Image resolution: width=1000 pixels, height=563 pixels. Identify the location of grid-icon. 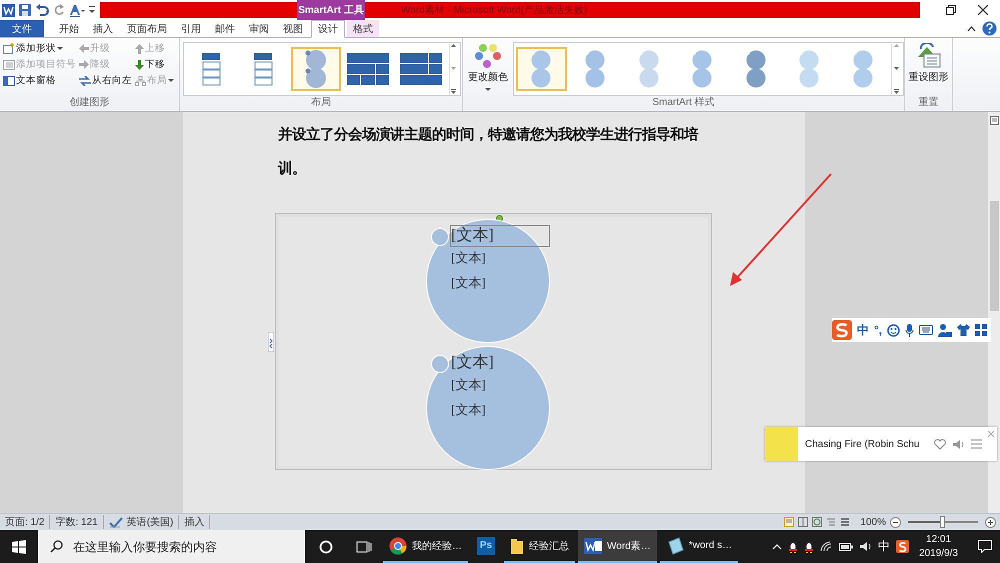
(981, 330).